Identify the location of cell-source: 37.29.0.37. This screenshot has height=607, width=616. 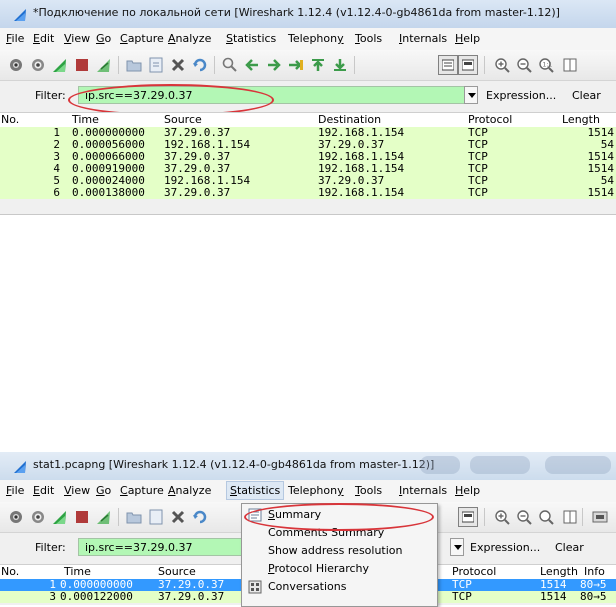
(191, 596).